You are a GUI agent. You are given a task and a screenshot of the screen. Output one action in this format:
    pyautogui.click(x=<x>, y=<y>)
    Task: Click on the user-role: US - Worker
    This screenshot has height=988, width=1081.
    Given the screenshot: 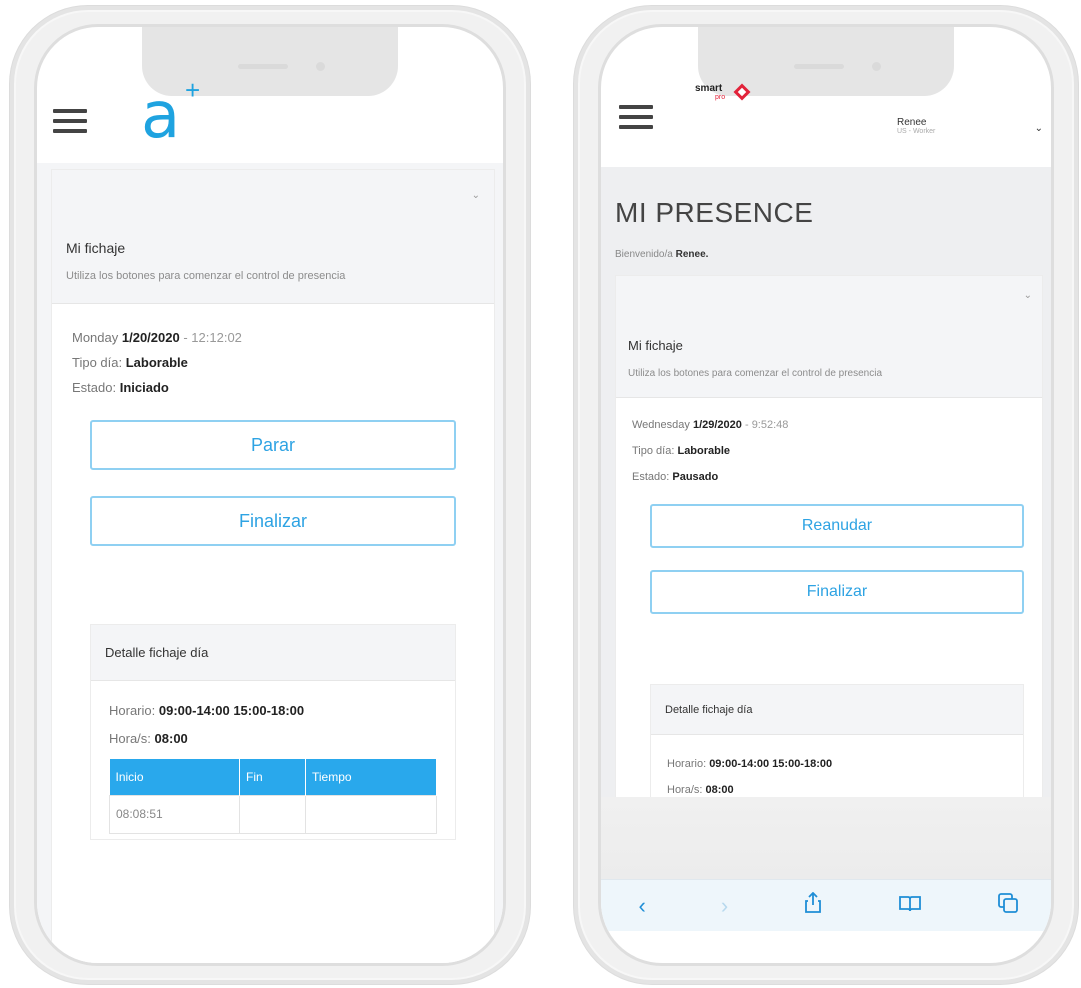 What is the action you would take?
    pyautogui.click(x=916, y=131)
    